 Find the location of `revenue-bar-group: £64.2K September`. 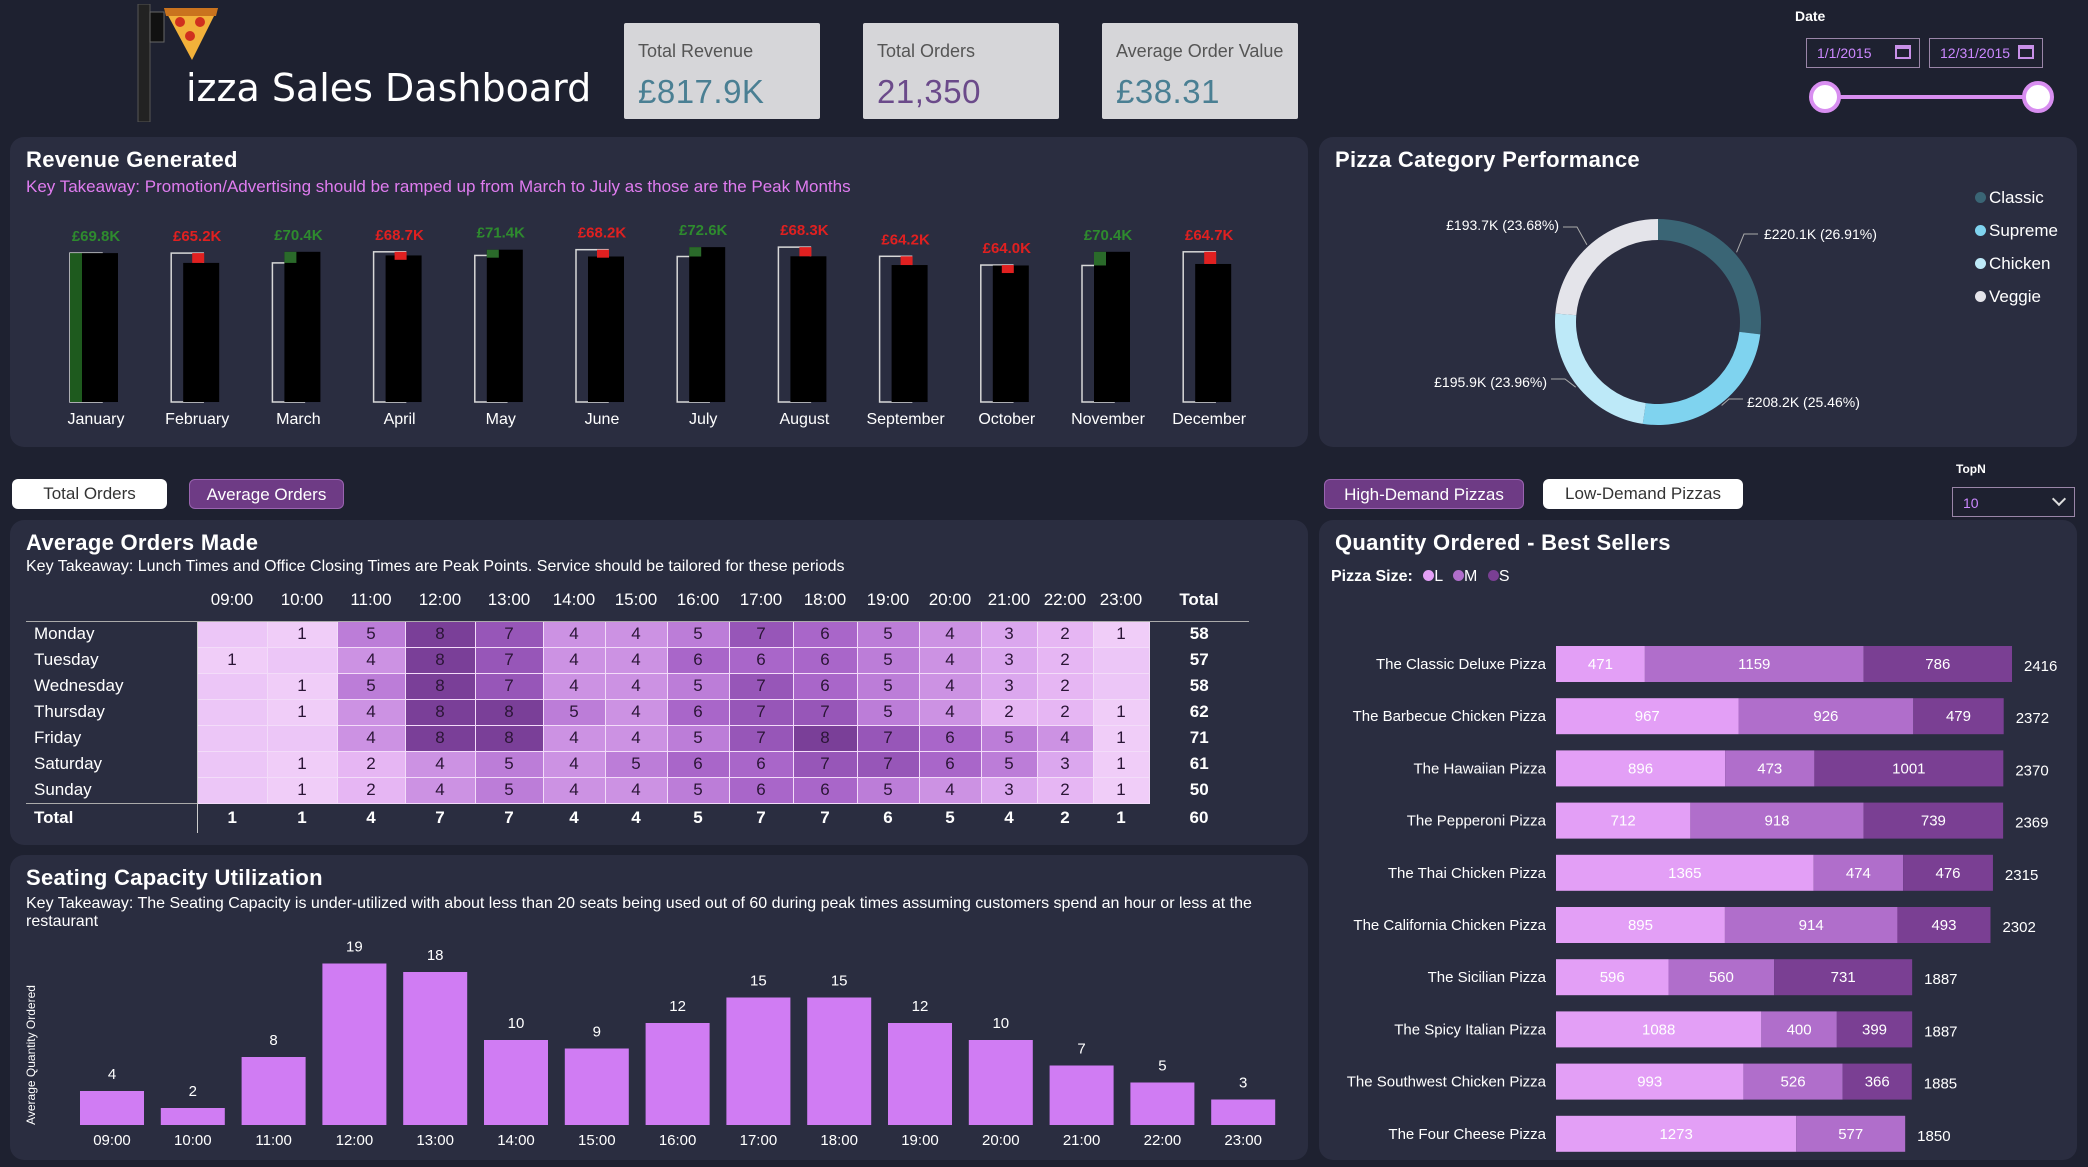

revenue-bar-group: £64.2K September is located at coordinates (905, 329).